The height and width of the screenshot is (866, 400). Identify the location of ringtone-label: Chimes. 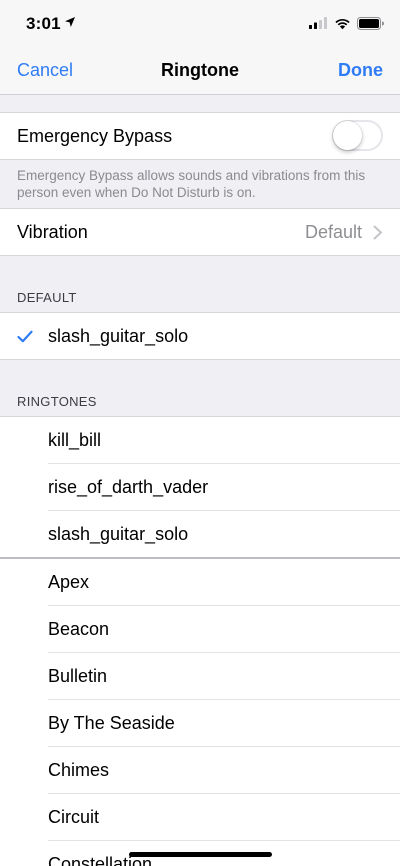
(79, 770).